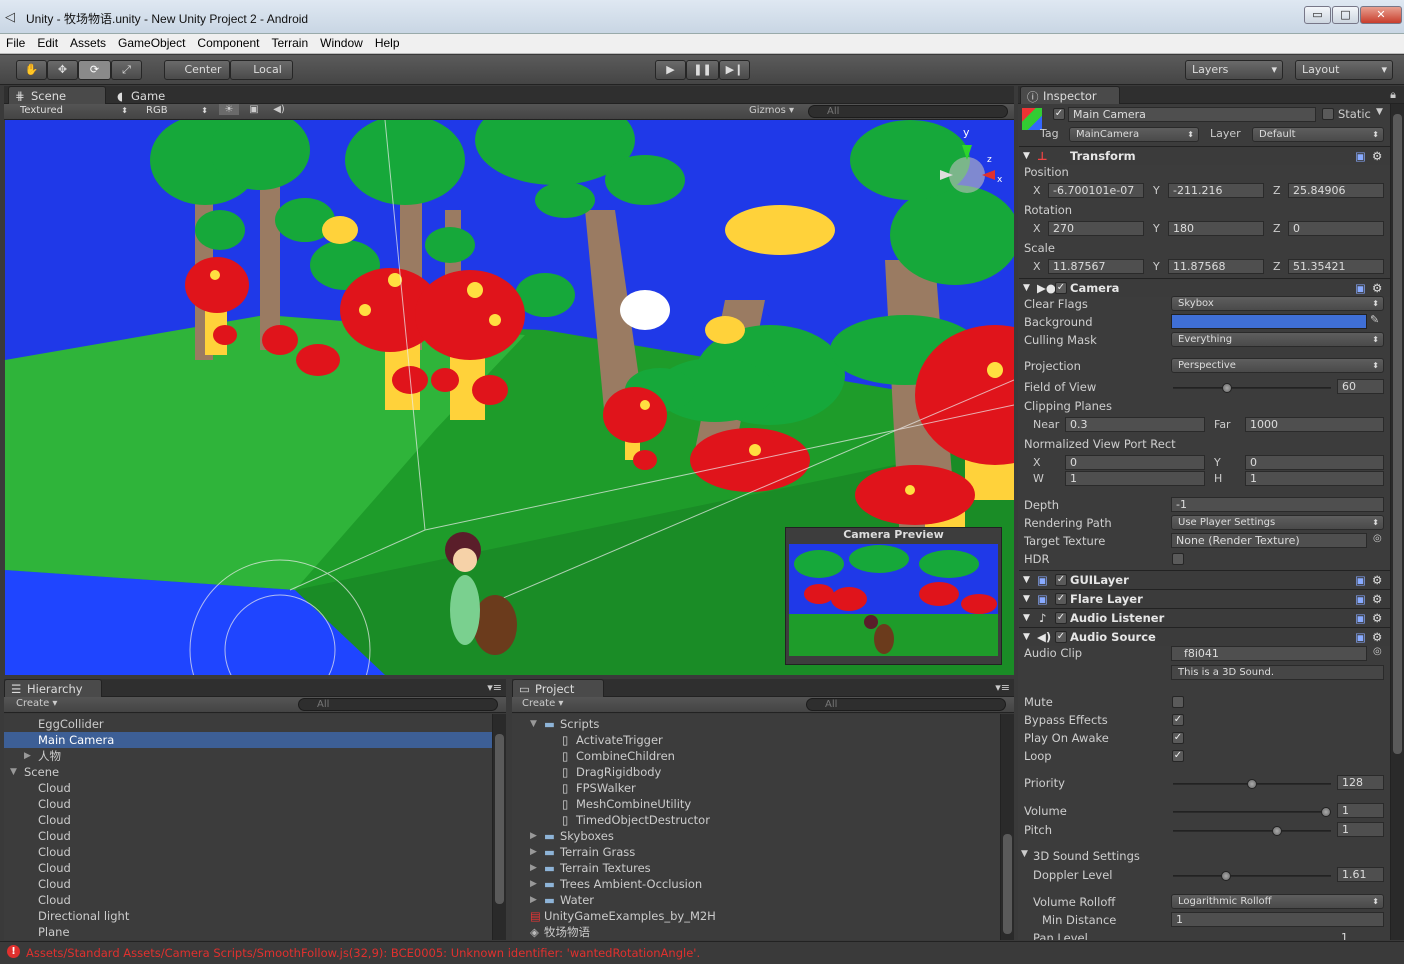 This screenshot has height=964, width=1404. I want to click on priority-slider-knob, so click(1252, 784).